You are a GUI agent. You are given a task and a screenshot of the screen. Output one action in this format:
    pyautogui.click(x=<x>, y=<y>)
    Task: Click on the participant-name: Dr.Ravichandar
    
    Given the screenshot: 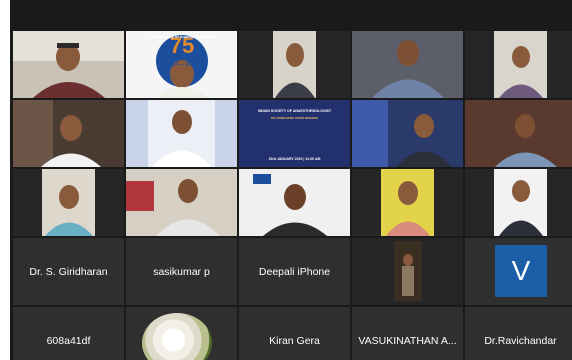 What is the action you would take?
    pyautogui.click(x=520, y=340)
    